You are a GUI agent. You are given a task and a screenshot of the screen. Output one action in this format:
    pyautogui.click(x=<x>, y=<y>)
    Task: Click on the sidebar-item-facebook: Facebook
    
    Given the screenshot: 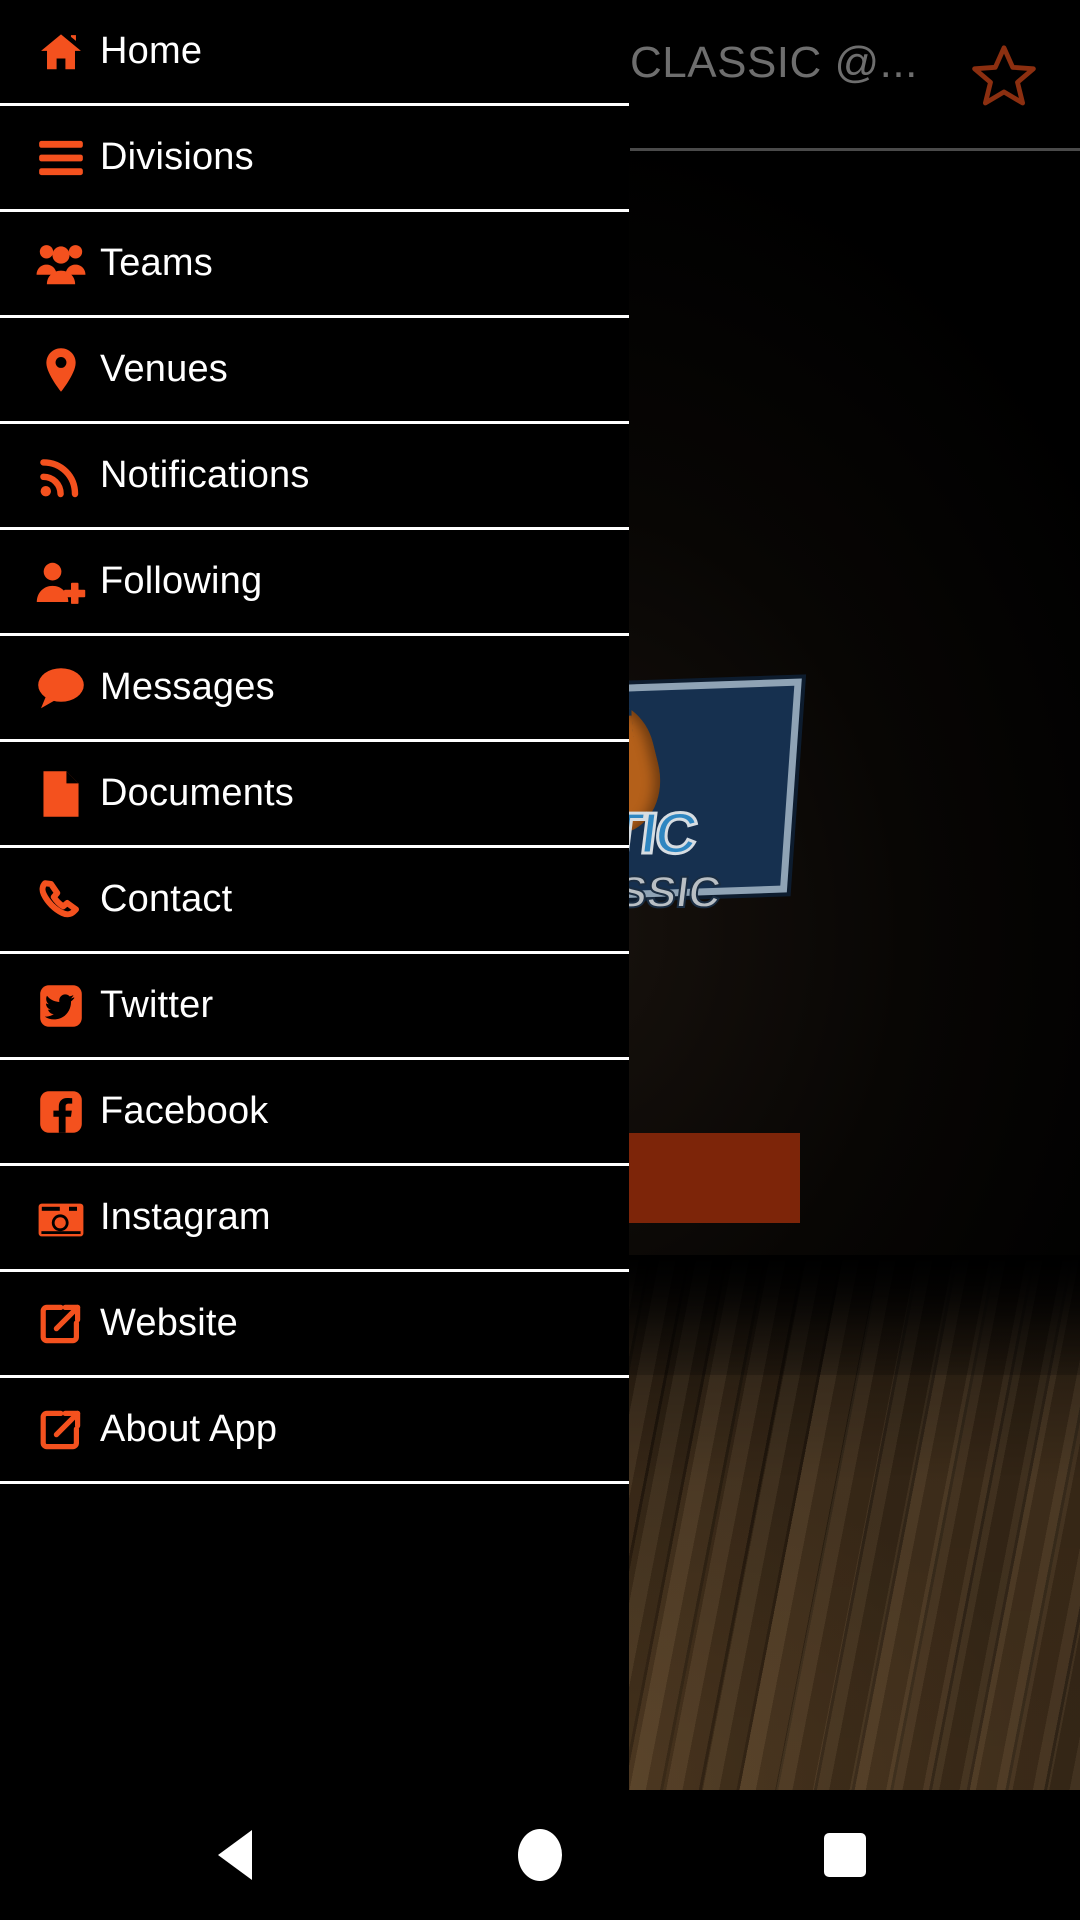 What is the action you would take?
    pyautogui.click(x=314, y=1113)
    